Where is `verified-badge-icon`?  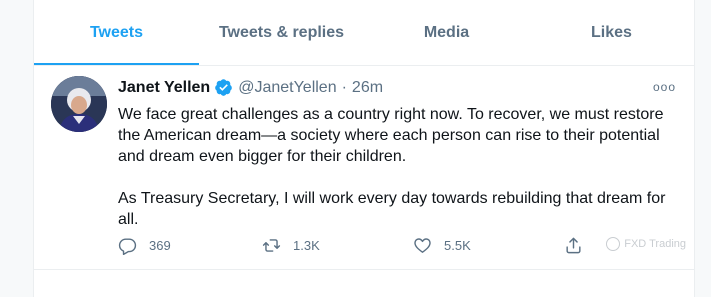 verified-badge-icon is located at coordinates (223, 87).